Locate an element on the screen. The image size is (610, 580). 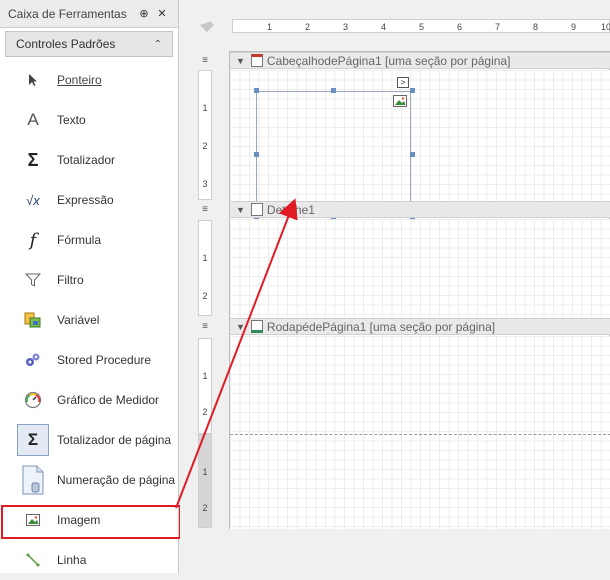
sigma-icon-glyph: Σ is located at coordinates (33, 159).